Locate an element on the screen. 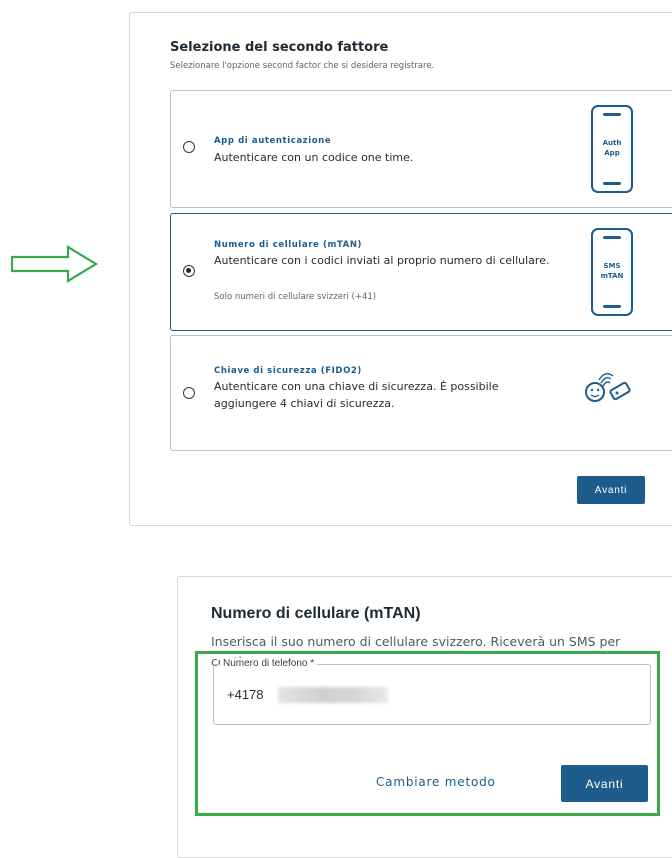 The height and width of the screenshot is (858, 672). mtan-title: Numero di cellulare (mTAN) is located at coordinates (316, 613).